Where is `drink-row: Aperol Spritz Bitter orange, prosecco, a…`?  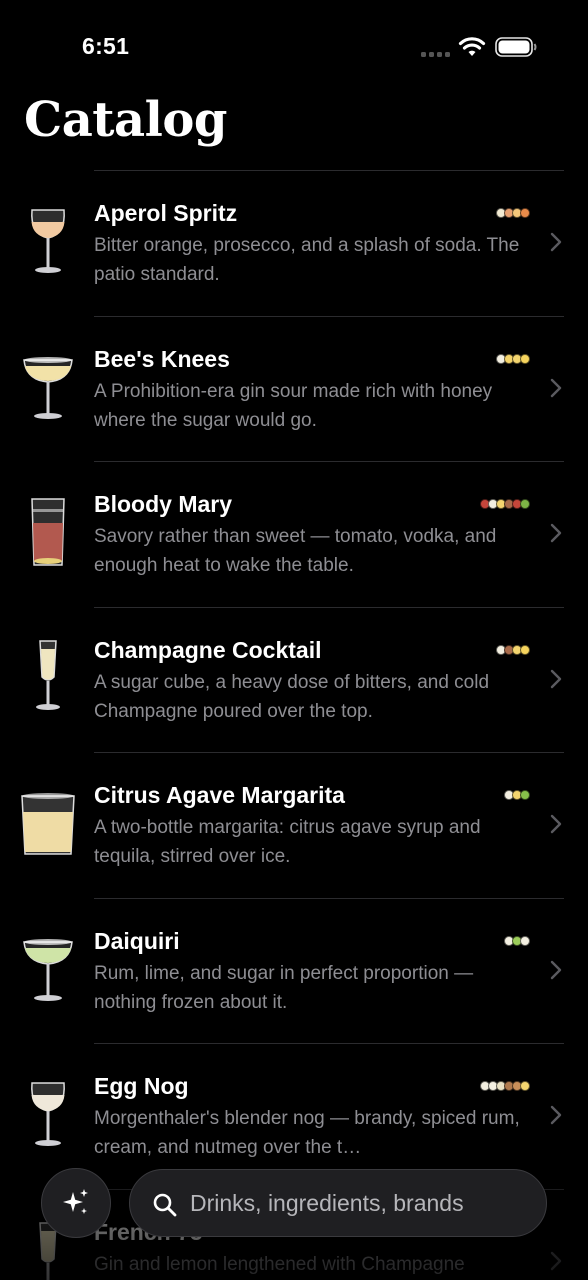 drink-row: Aperol Spritz Bitter orange, prosecco, a… is located at coordinates (294, 243).